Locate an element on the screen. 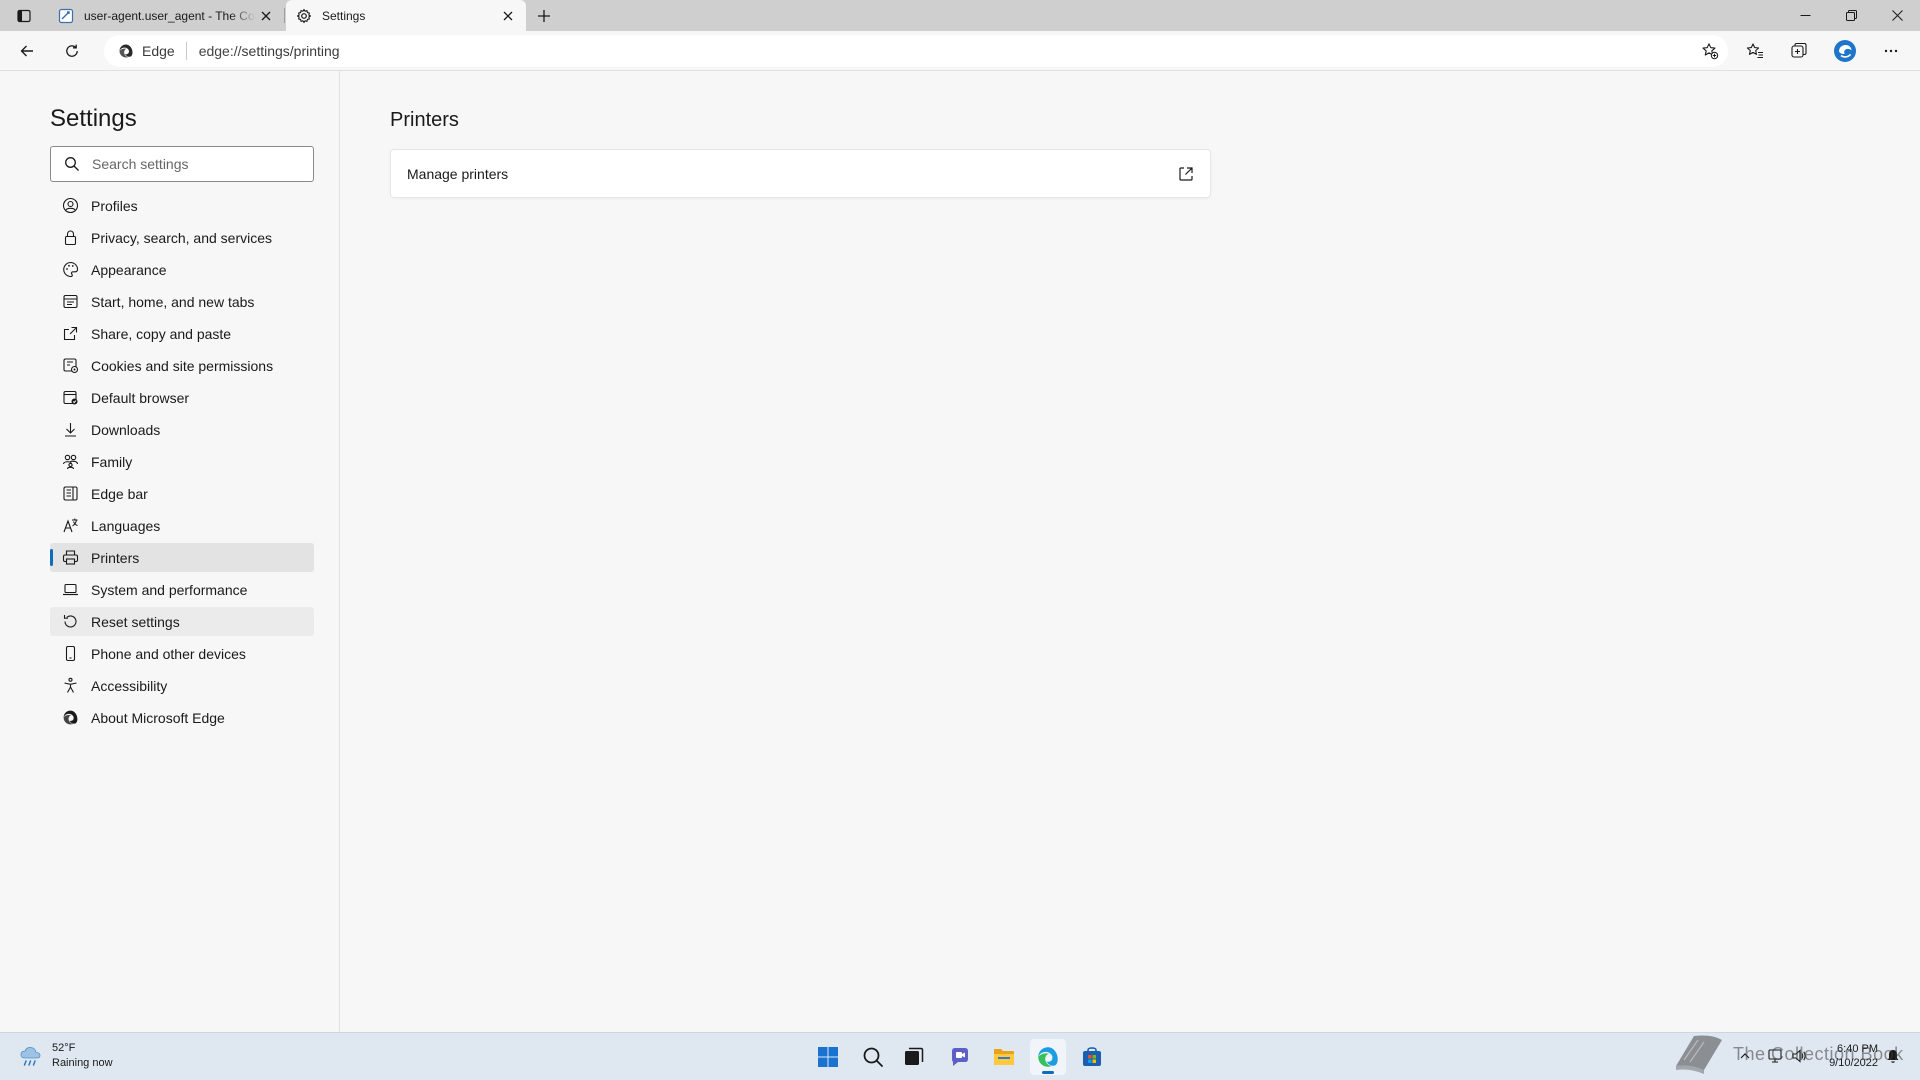  sidebar-item-label: Accessibility is located at coordinates (129, 685).